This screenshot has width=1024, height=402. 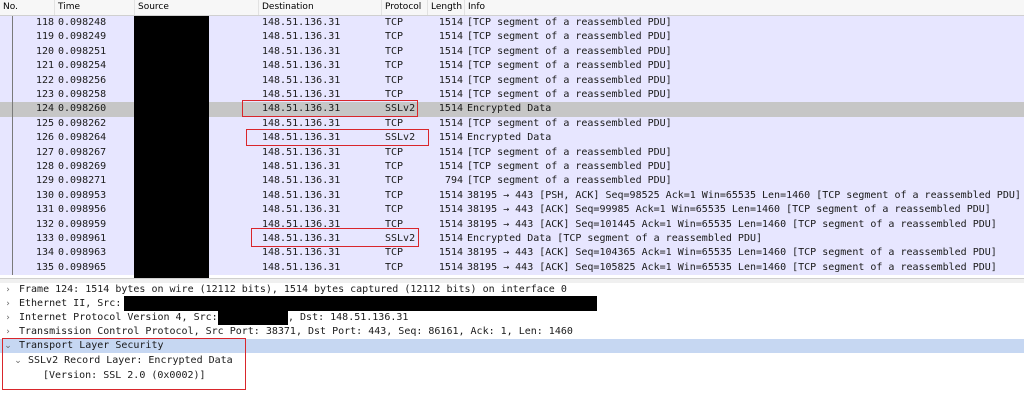 What do you see at coordinates (82, 51) in the screenshot?
I see `packet-time: 0.098251` at bounding box center [82, 51].